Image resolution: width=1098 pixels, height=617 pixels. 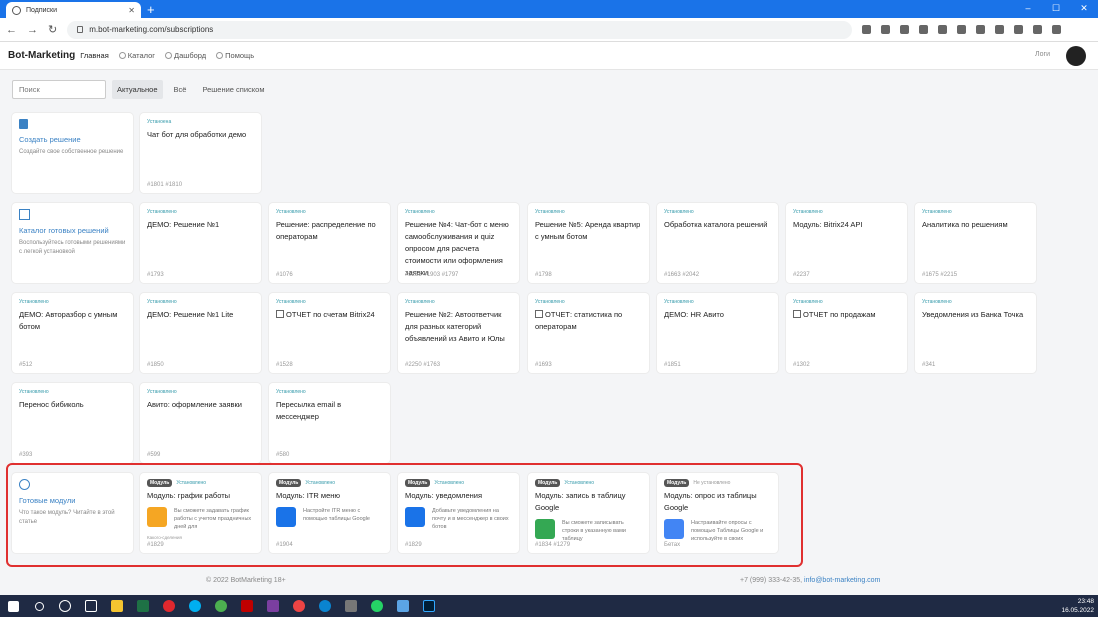 What do you see at coordinates (429, 606) in the screenshot?
I see `photoshop-icon` at bounding box center [429, 606].